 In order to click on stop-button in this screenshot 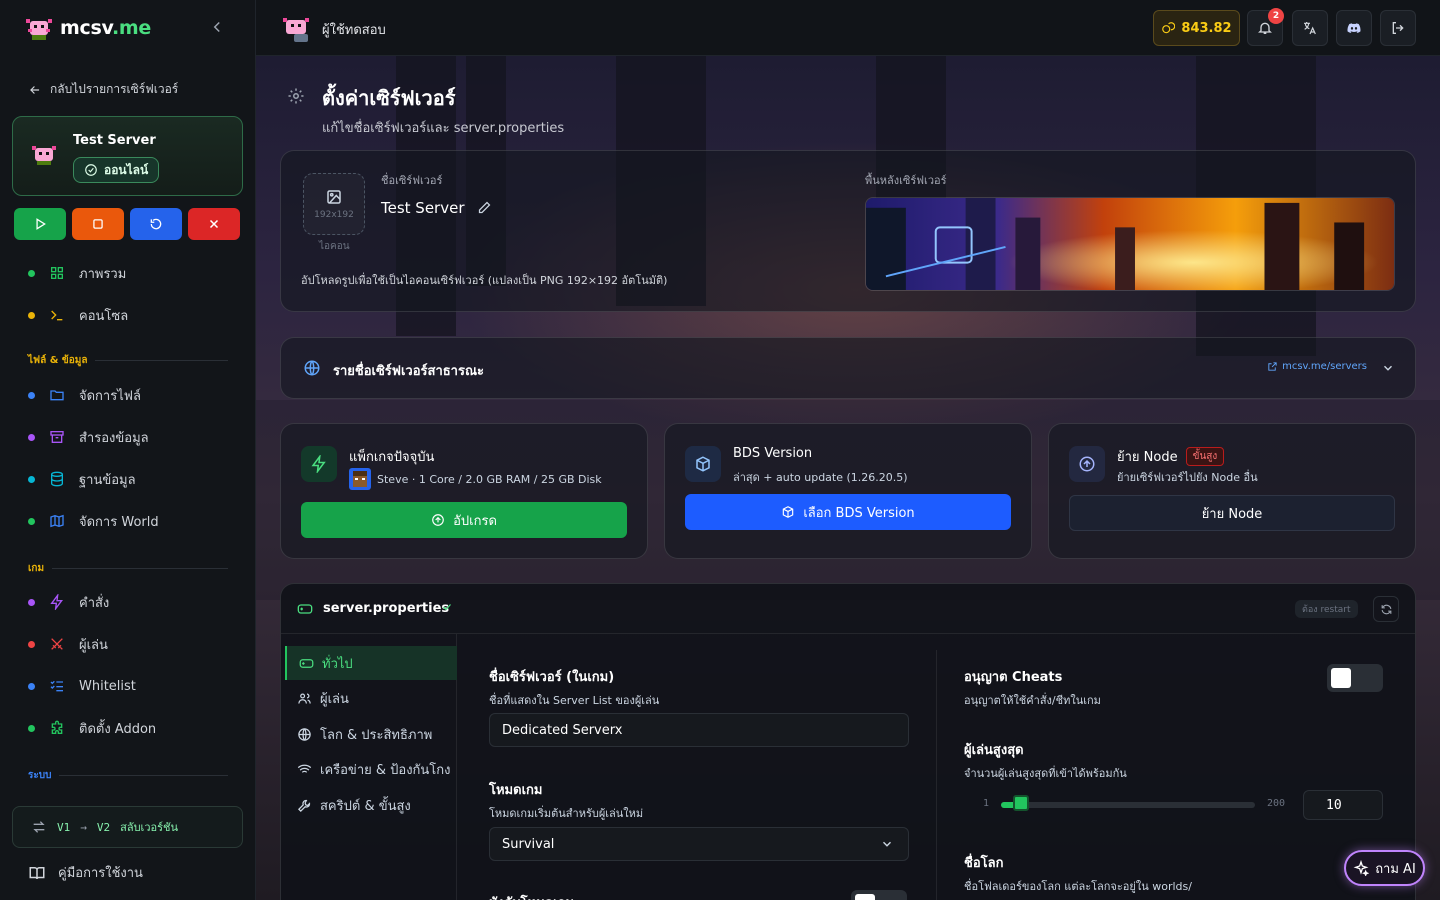, I will do `click(98, 224)`.